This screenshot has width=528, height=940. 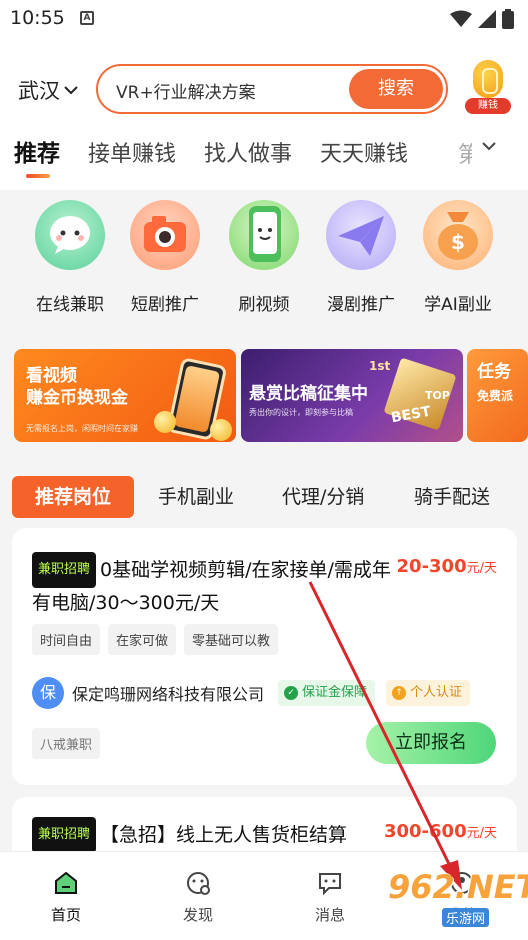 What do you see at coordinates (330, 884) in the screenshot?
I see `message-icon` at bounding box center [330, 884].